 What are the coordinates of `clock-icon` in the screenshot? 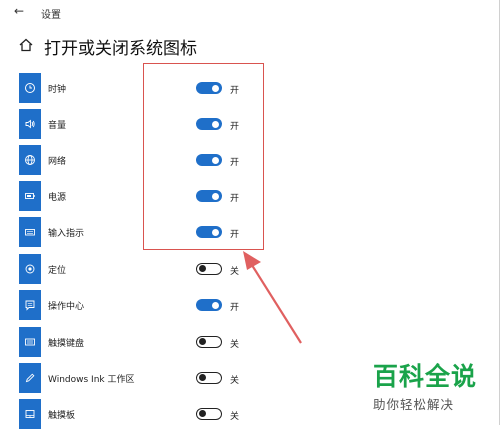 It's located at (30, 88).